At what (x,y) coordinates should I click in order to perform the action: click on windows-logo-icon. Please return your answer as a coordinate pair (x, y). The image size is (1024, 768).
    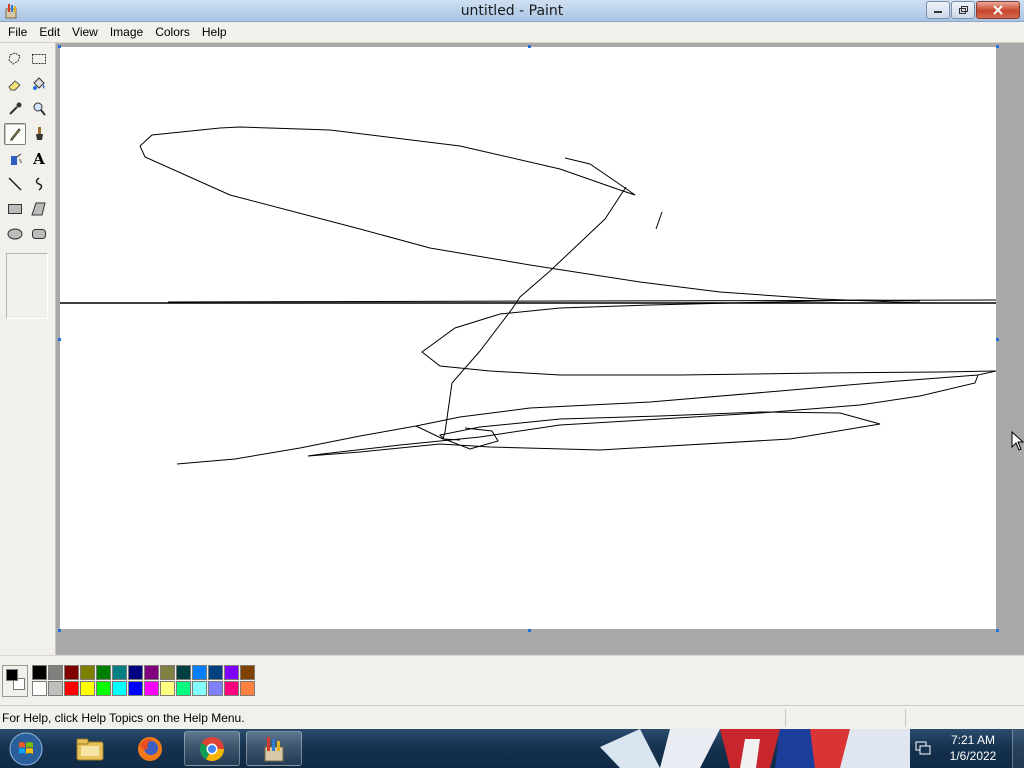
    Looking at the image, I should click on (26, 748).